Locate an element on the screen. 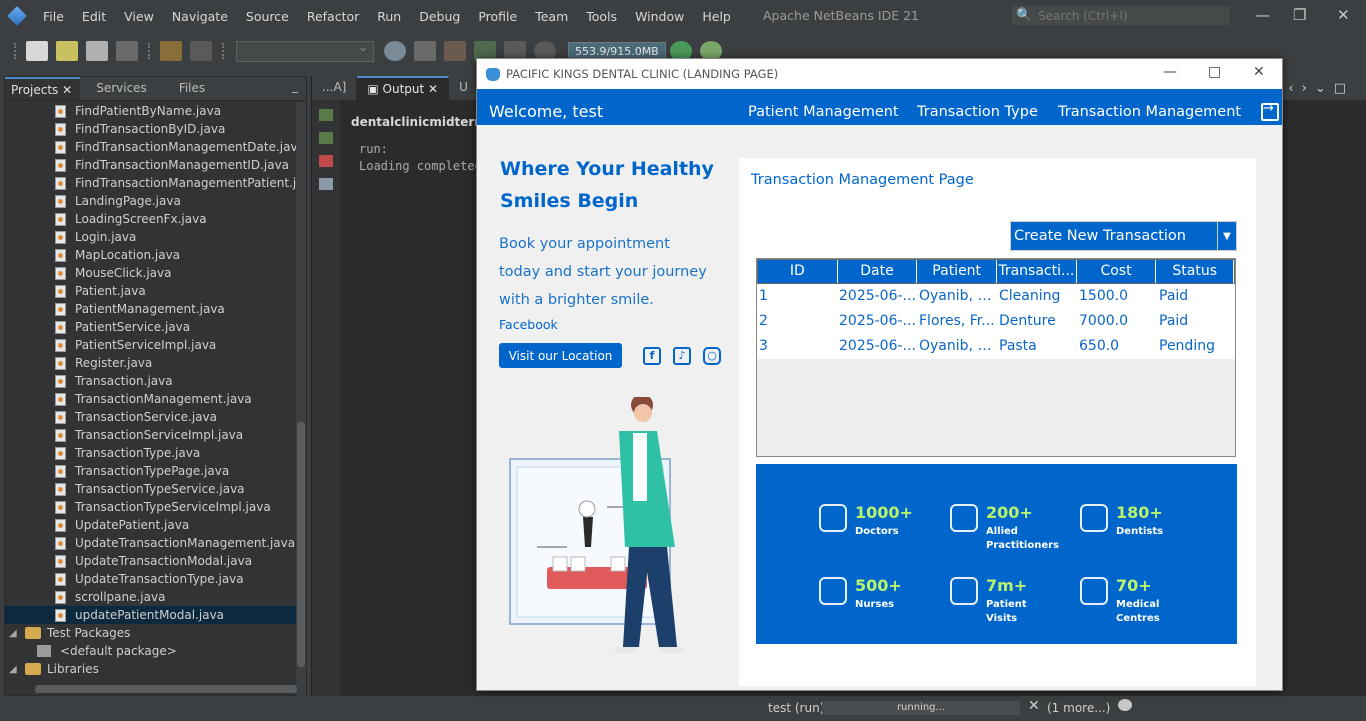 The width and height of the screenshot is (1366, 721). menu-tools: Tools is located at coordinates (601, 16).